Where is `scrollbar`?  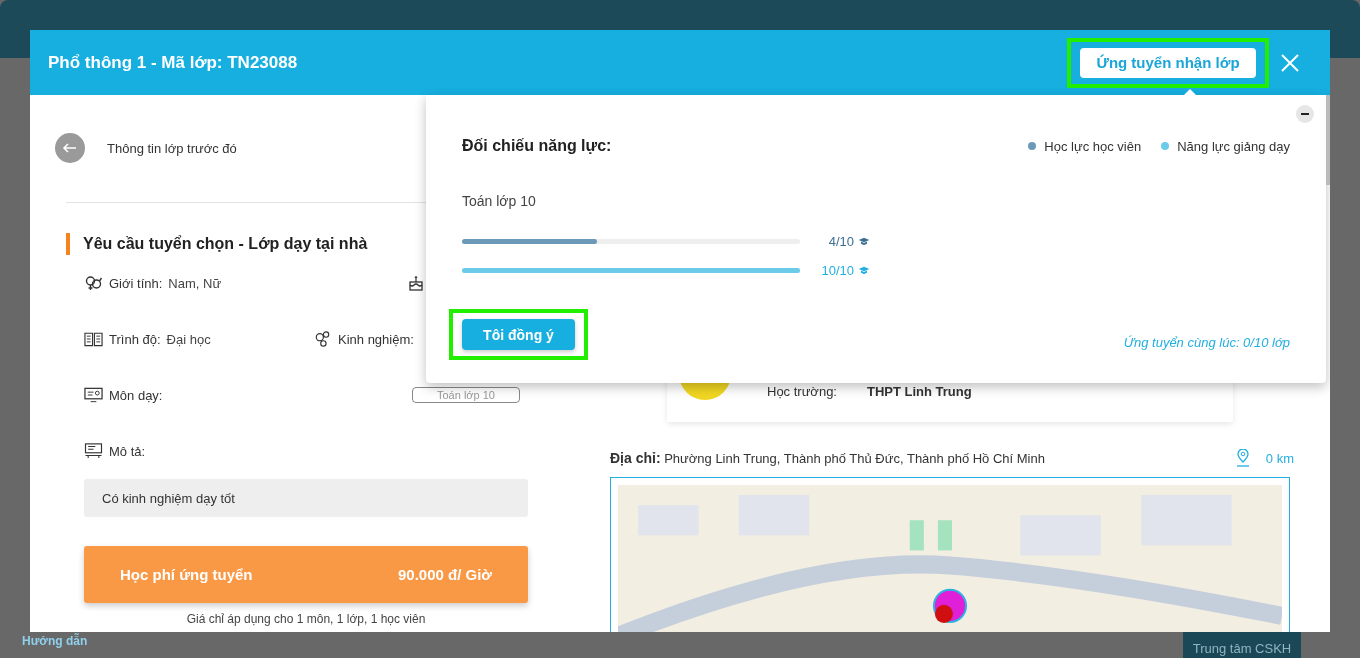
scrollbar is located at coordinates (1328, 140).